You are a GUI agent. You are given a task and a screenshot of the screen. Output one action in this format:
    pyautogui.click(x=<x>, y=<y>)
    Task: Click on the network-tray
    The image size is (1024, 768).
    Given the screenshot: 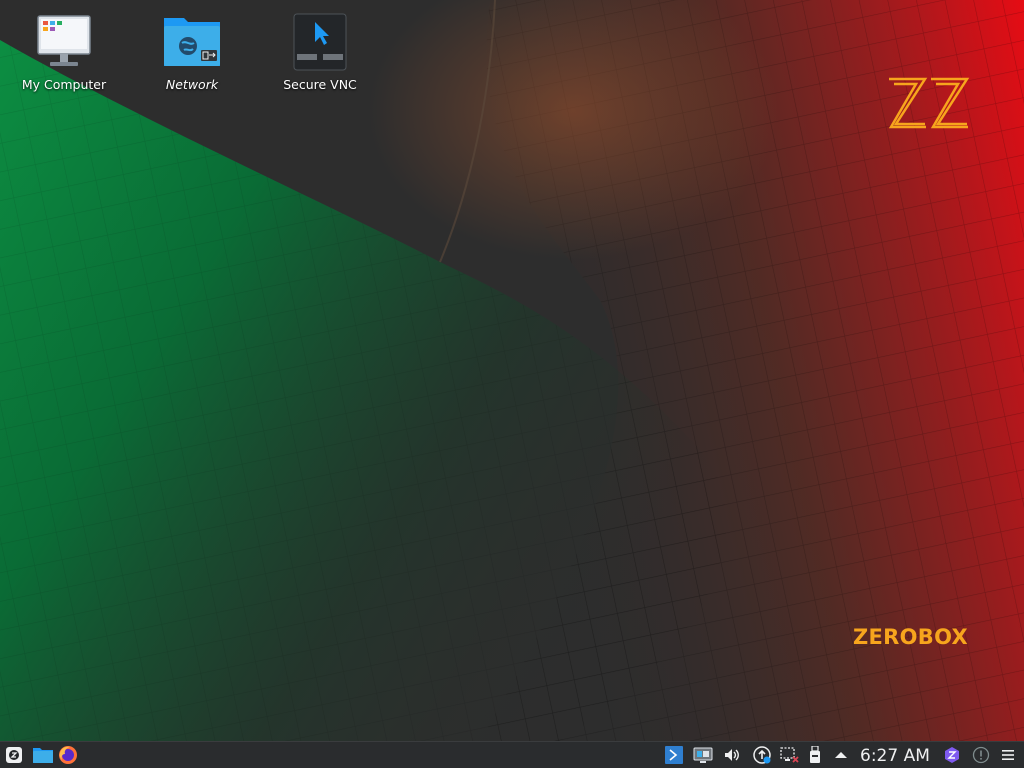 What is the action you would take?
    pyautogui.click(x=790, y=755)
    